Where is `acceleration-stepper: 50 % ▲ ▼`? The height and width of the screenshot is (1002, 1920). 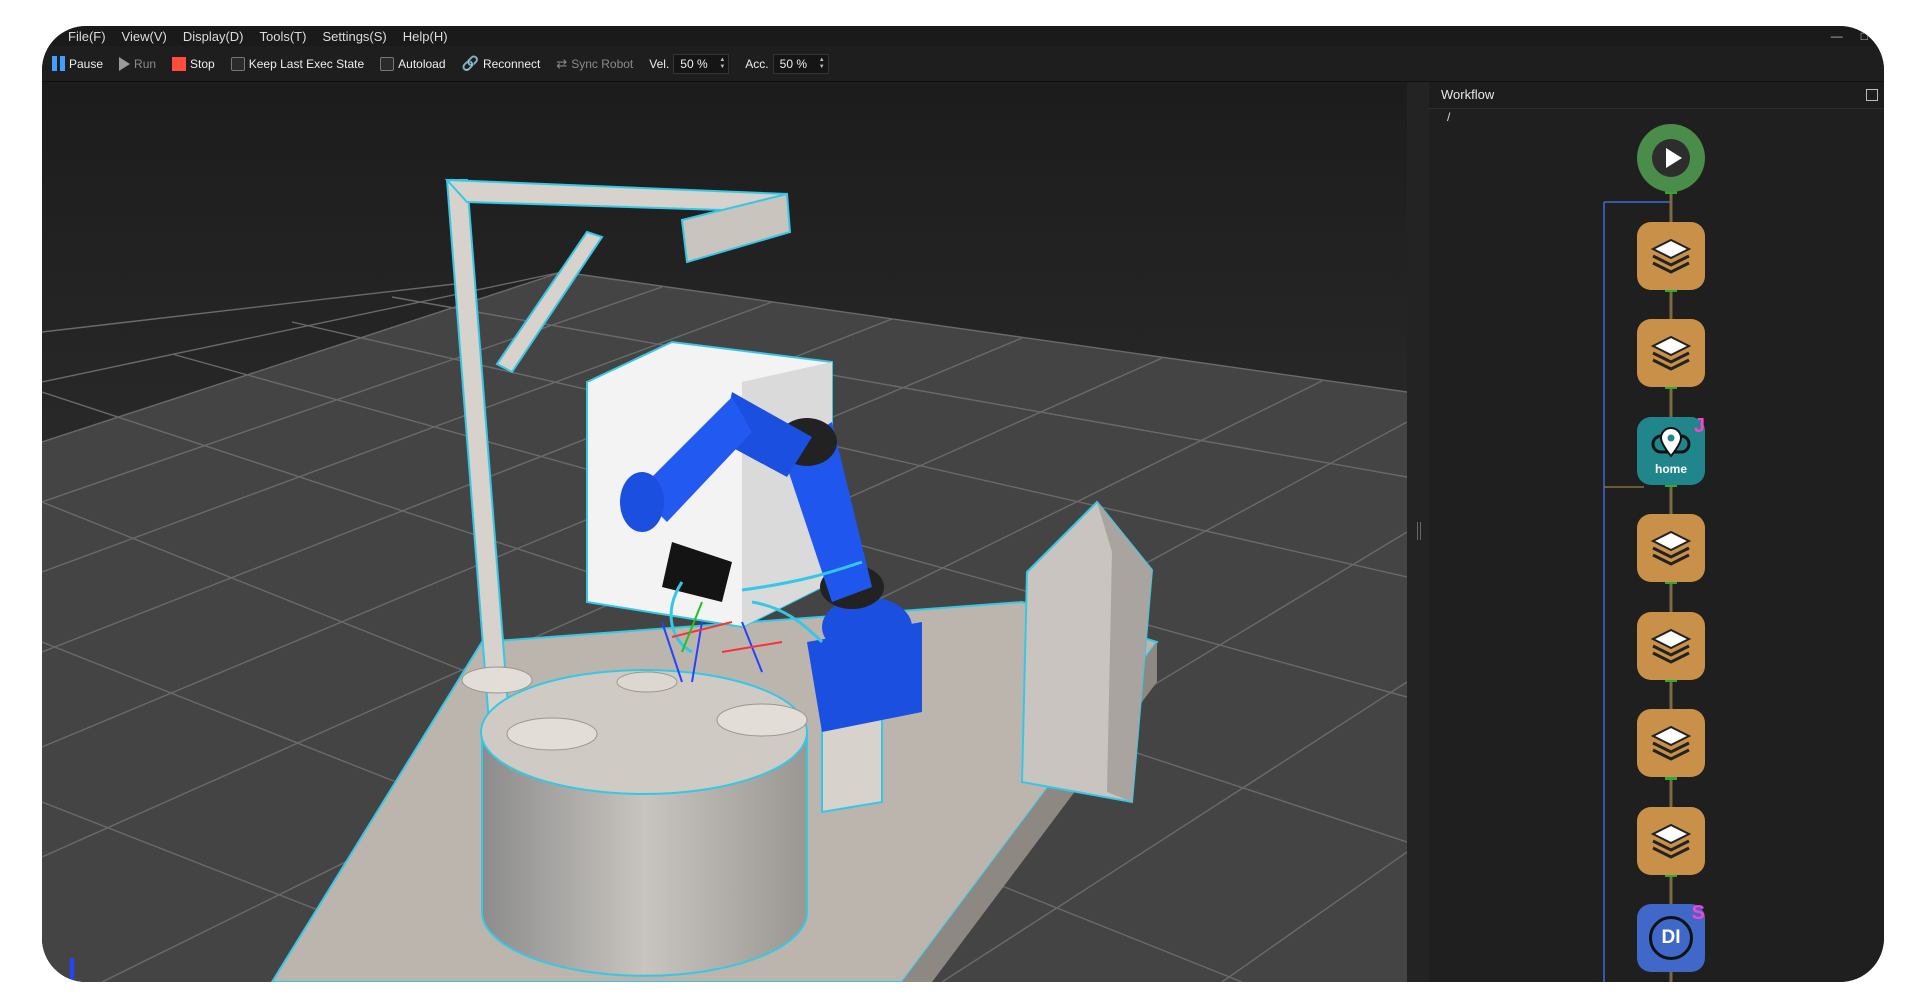
acceleration-stepper: 50 % ▲ ▼ is located at coordinates (800, 63).